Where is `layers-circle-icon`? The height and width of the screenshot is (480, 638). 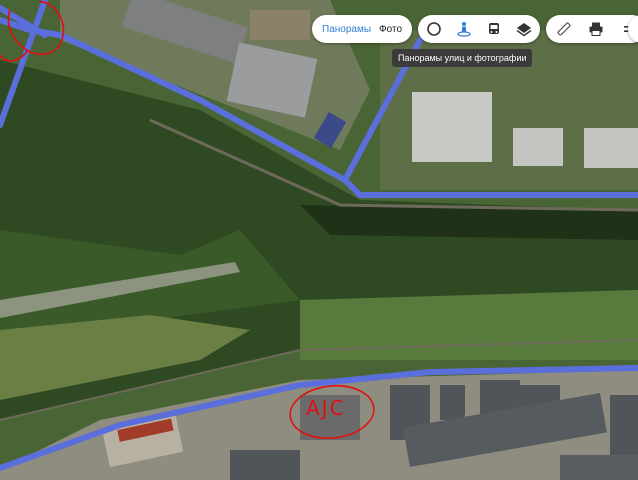 layers-circle-icon is located at coordinates (434, 29).